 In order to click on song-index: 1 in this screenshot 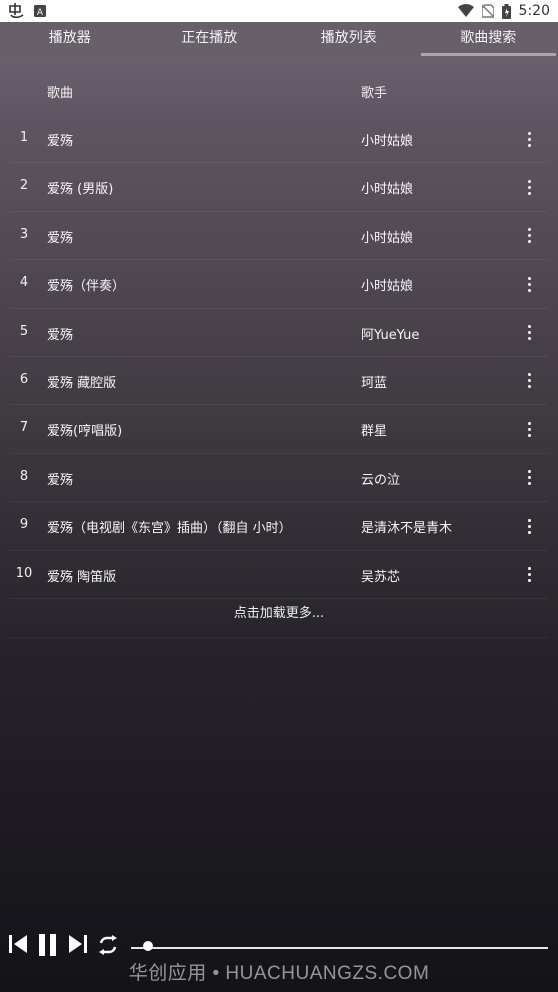, I will do `click(24, 137)`.